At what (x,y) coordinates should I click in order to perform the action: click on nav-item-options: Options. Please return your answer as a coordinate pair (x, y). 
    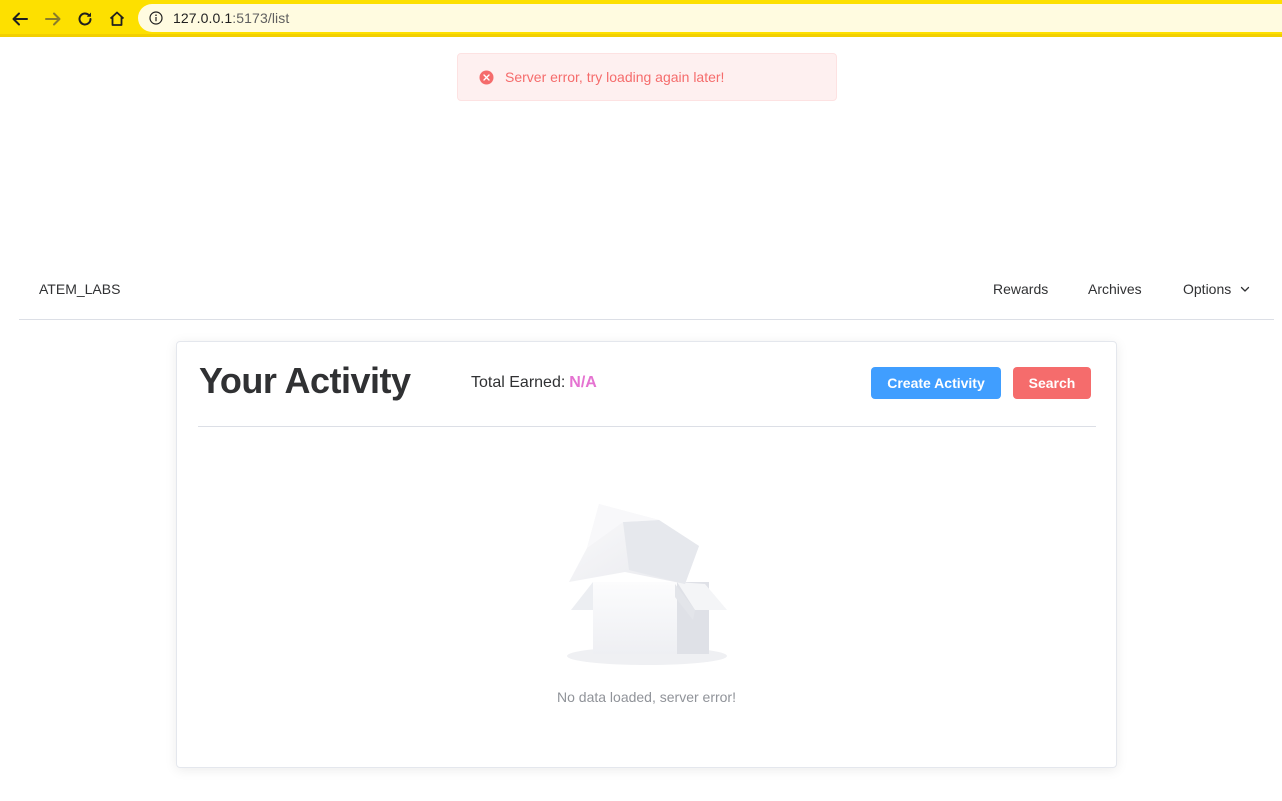
    Looking at the image, I should click on (1216, 289).